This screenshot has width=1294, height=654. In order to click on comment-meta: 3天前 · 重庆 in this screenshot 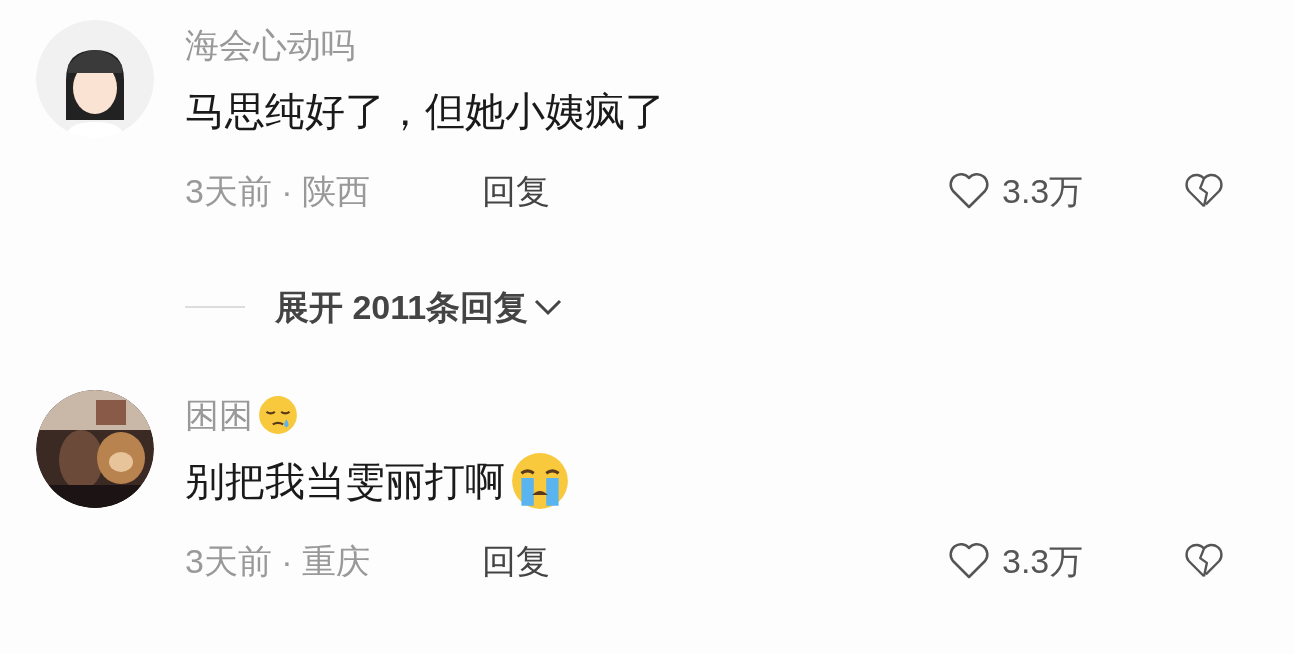, I will do `click(278, 561)`.